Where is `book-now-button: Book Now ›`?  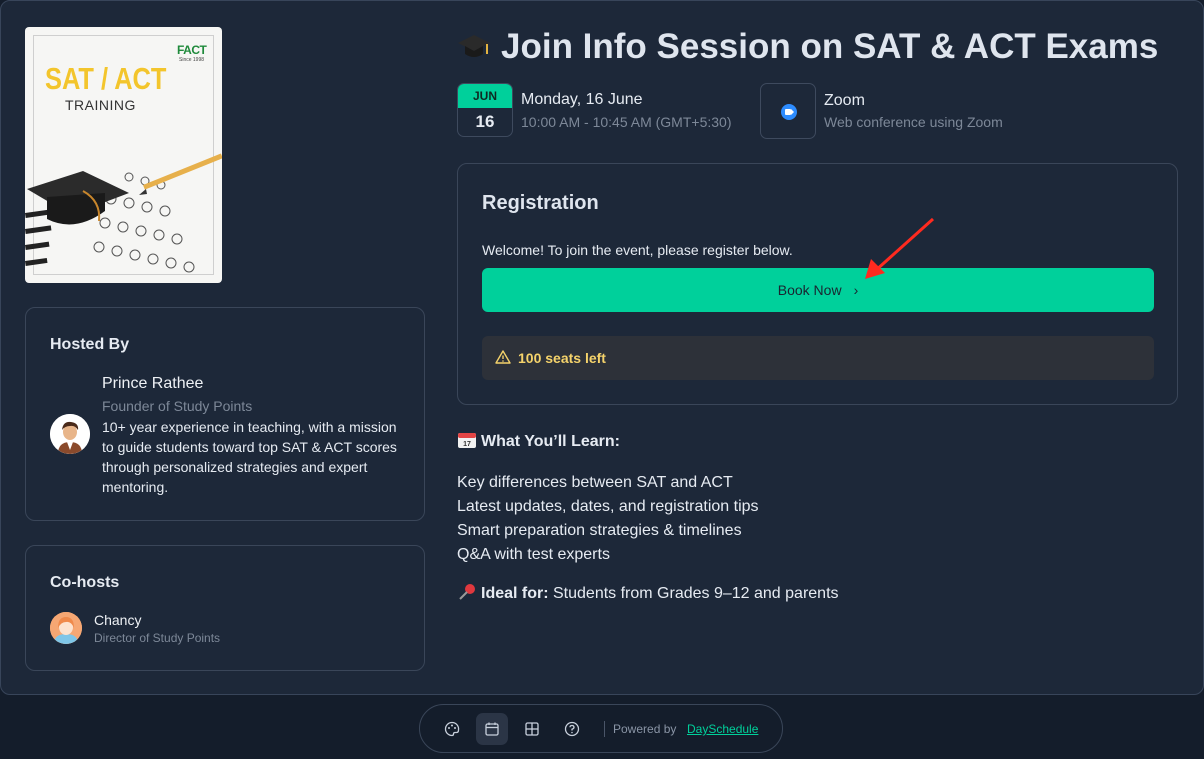 book-now-button: Book Now › is located at coordinates (818, 290).